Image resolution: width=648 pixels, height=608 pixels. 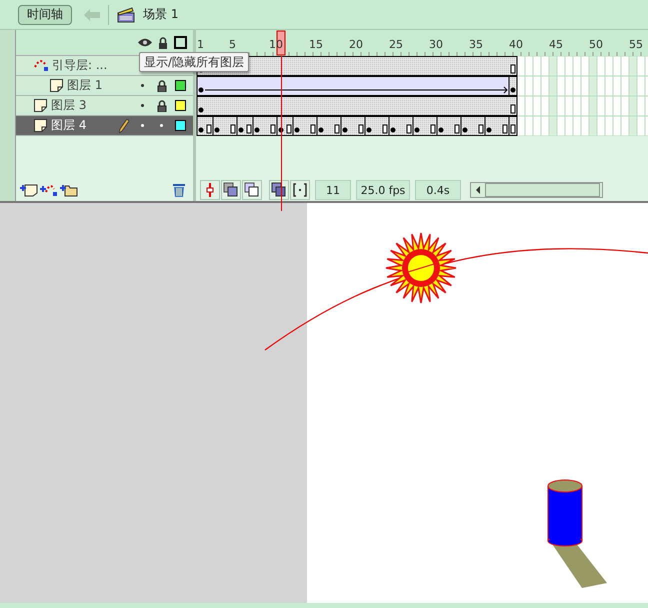 I want to click on frame-number: 55, so click(x=636, y=44).